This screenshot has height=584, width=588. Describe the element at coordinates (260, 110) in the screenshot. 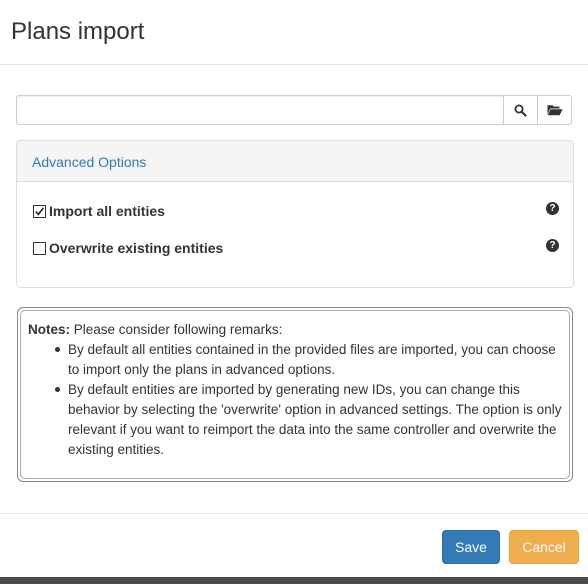

I see `file-path-input` at that location.